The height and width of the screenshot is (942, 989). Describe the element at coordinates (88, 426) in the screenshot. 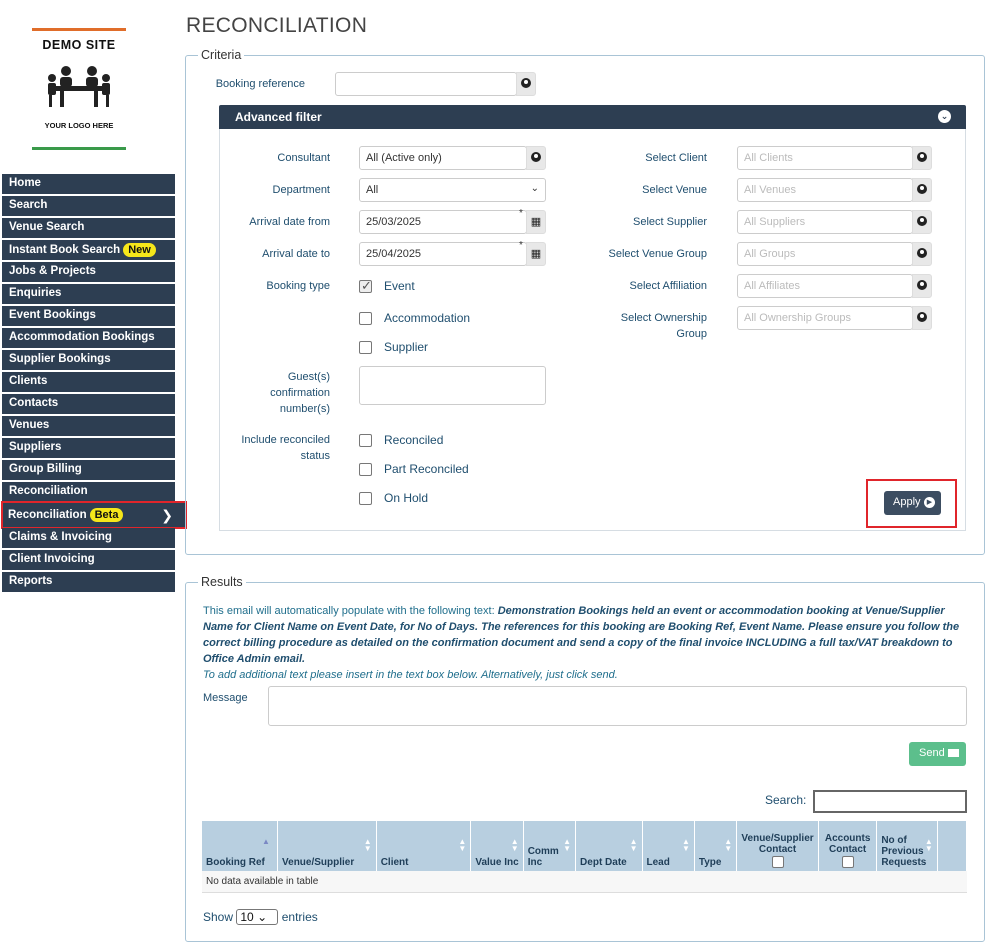

I see `sidebar-item-venues: Venues` at that location.